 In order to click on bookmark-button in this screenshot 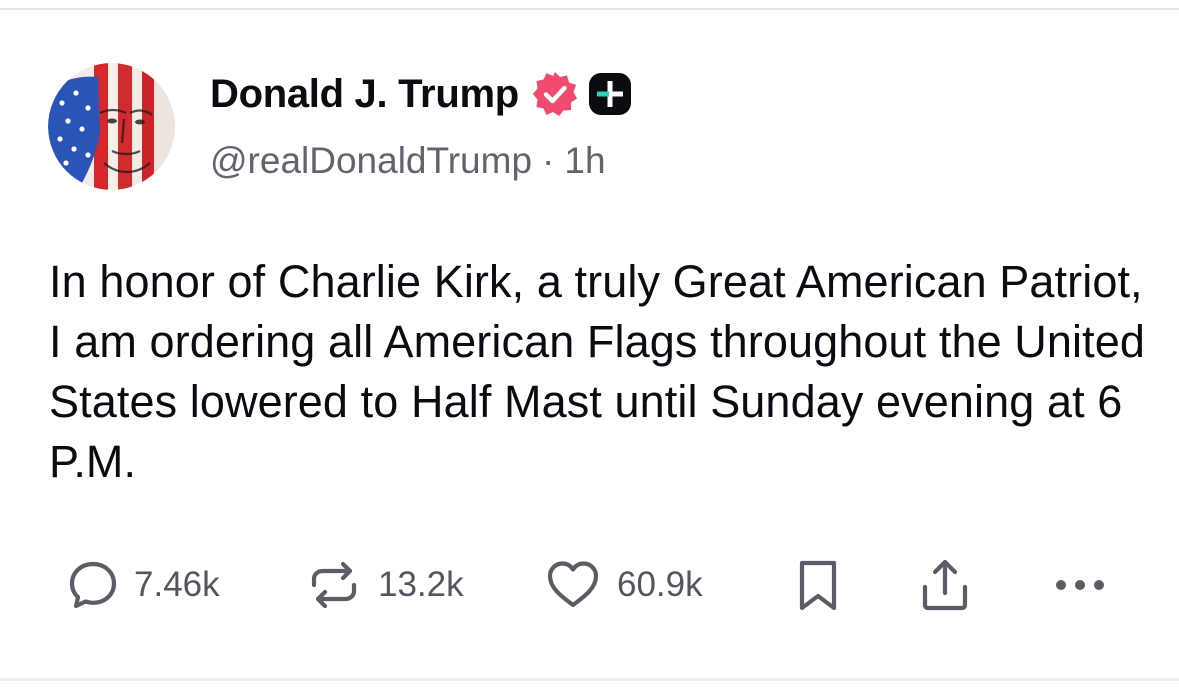, I will do `click(818, 585)`.